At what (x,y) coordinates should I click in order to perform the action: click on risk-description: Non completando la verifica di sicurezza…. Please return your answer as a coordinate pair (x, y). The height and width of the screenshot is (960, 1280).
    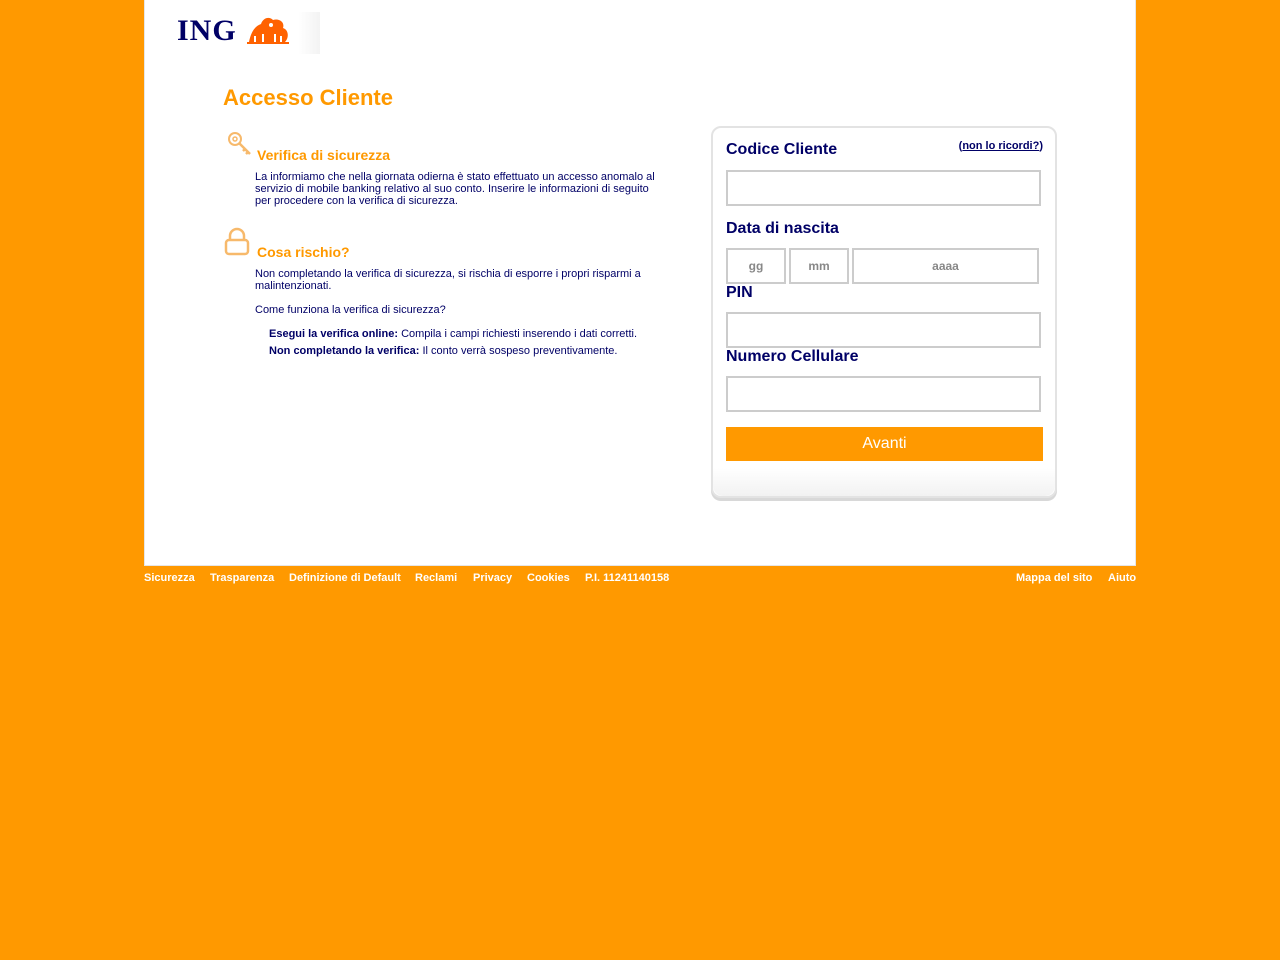
    Looking at the image, I should click on (448, 280).